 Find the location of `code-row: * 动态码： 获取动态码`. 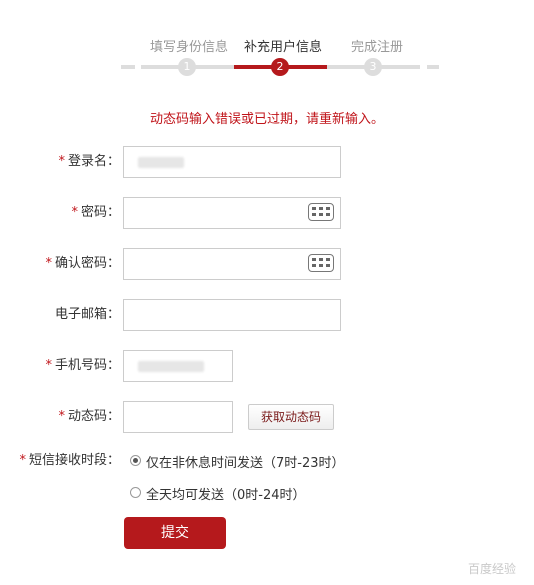

code-row: * 动态码： 获取动态码 is located at coordinates (267, 417).